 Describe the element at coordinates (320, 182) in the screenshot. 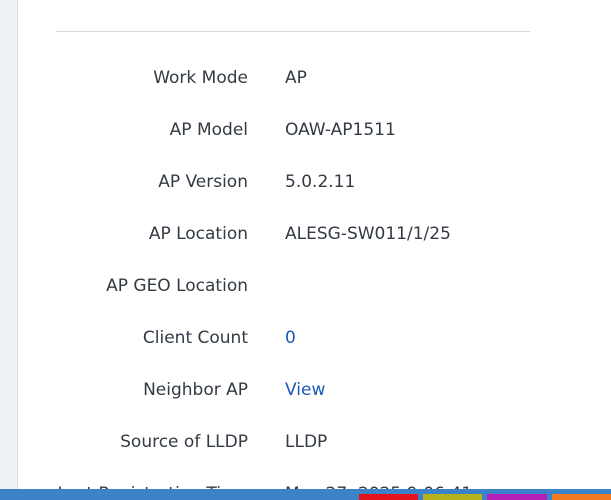

I see `ap-version-value: 5.0.2.11` at that location.